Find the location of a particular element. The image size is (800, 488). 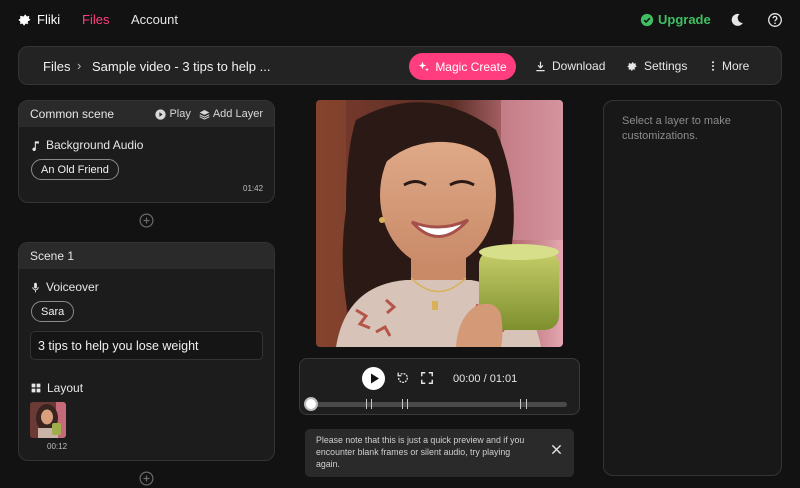

nav-files: Files is located at coordinates (95, 19).